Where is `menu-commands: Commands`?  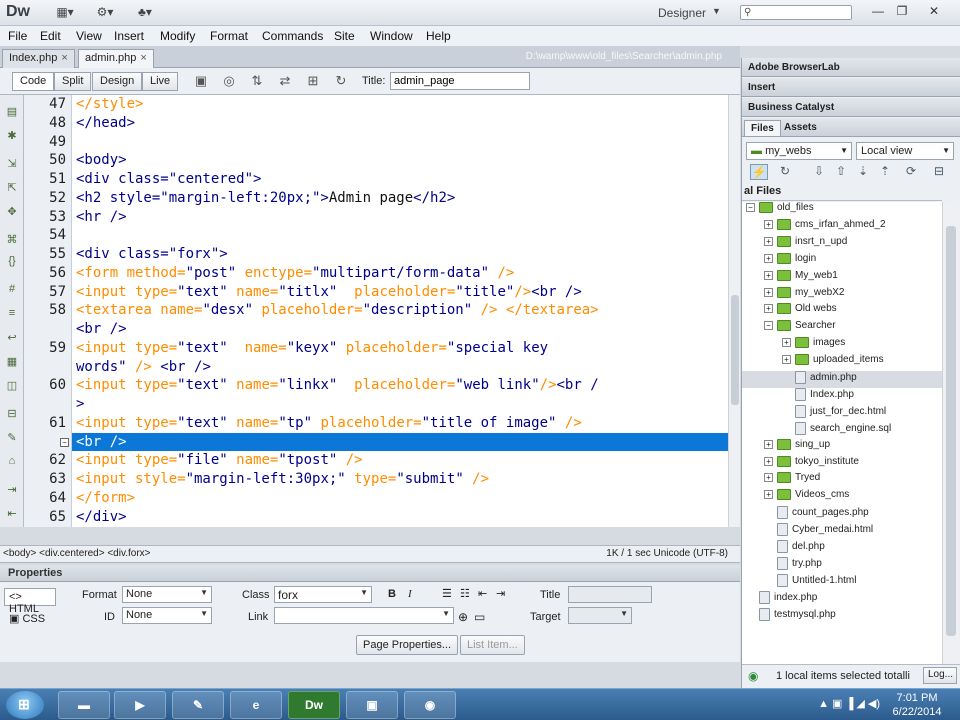 menu-commands: Commands is located at coordinates (292, 36).